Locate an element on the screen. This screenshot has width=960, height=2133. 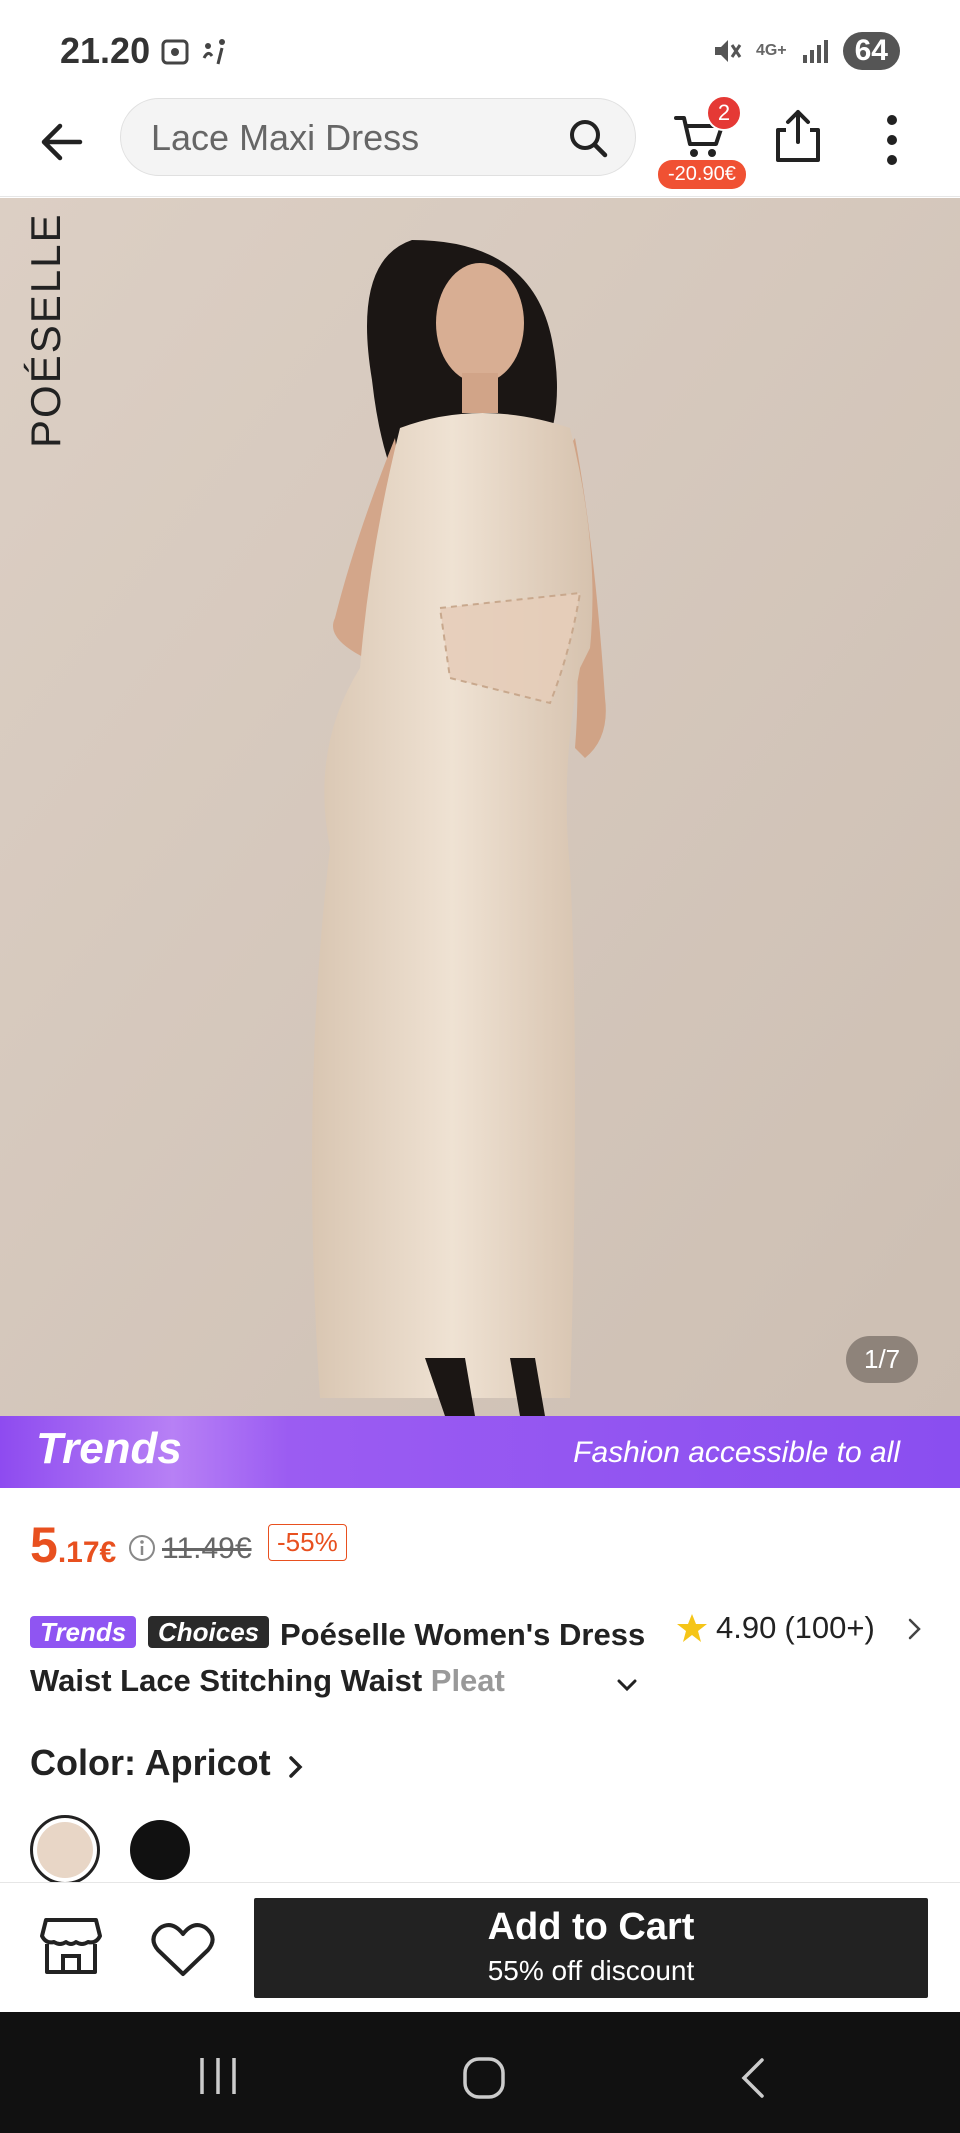
trends-tagline: Fashion accessible to all is located at coordinates (736, 1452).